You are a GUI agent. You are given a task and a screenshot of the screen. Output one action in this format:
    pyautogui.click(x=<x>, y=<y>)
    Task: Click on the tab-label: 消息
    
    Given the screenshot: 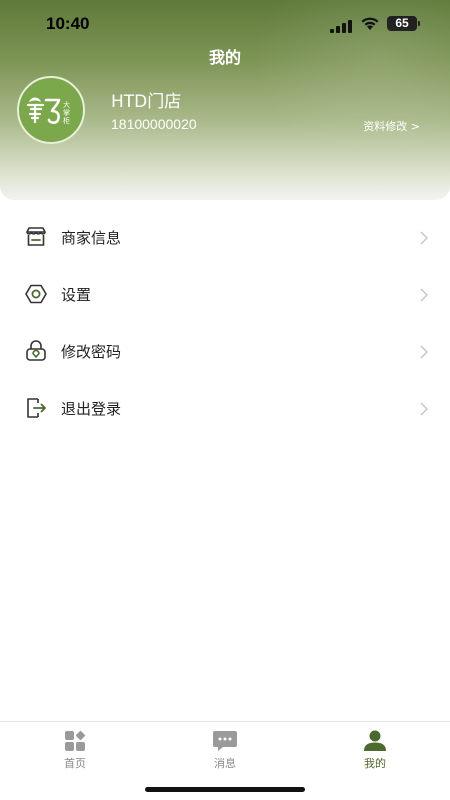 What is the action you would take?
    pyautogui.click(x=225, y=763)
    